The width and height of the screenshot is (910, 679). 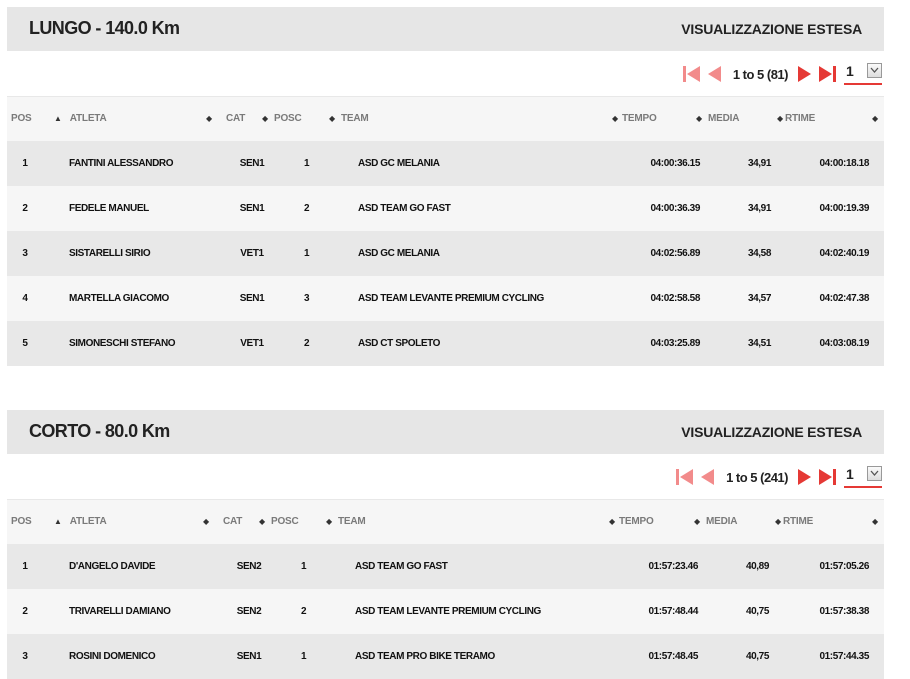 What do you see at coordinates (99, 431) in the screenshot?
I see `section-title: CORTO - 80.0 Km` at bounding box center [99, 431].